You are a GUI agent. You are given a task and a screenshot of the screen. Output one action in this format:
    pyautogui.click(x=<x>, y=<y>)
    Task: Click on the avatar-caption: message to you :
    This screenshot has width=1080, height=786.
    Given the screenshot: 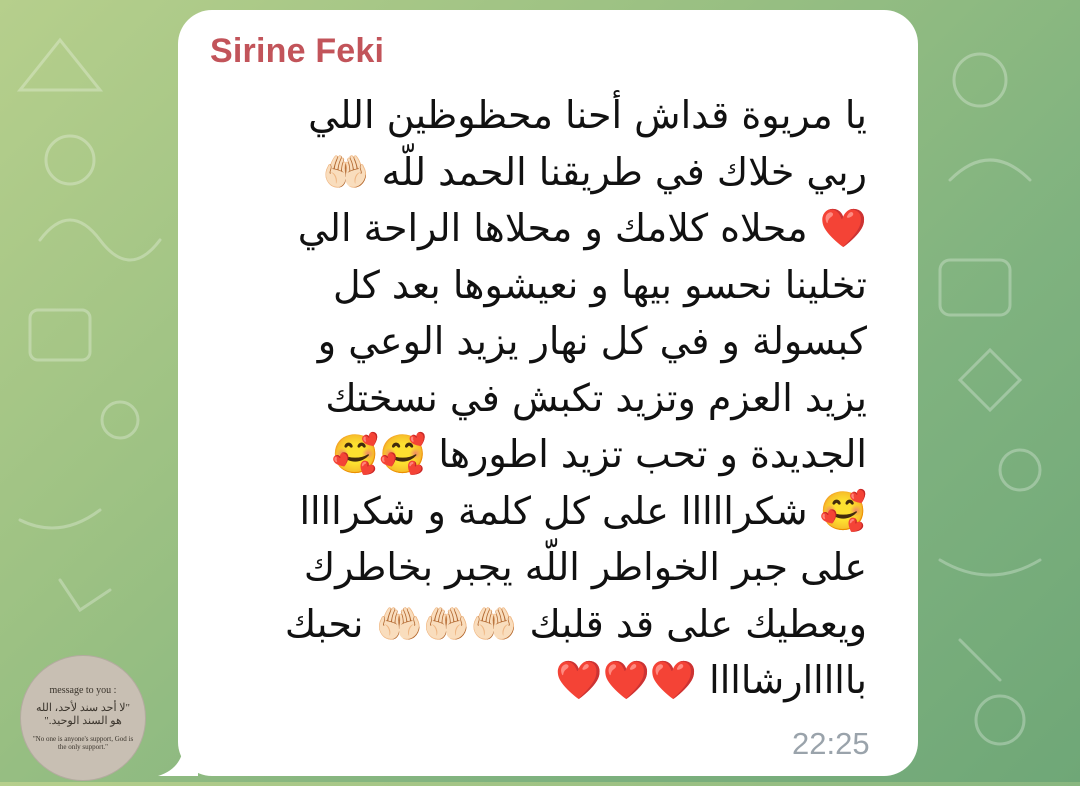 What is the action you would take?
    pyautogui.click(x=83, y=690)
    